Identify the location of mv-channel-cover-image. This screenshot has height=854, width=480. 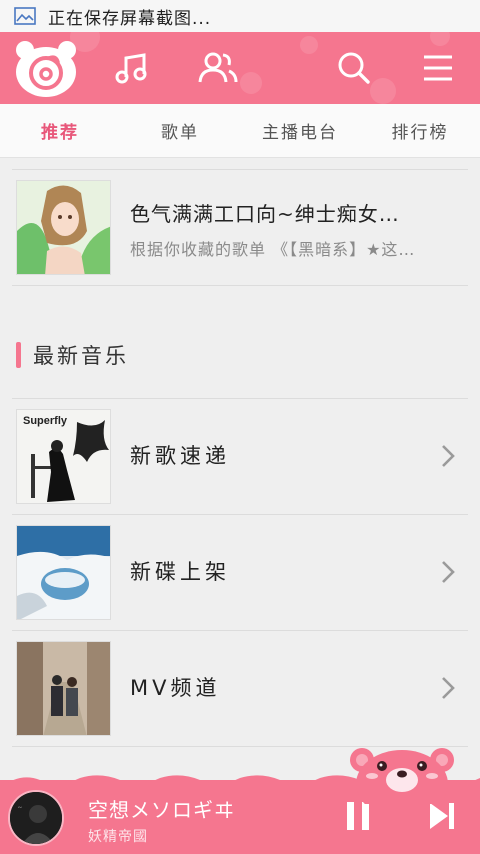
(63, 688).